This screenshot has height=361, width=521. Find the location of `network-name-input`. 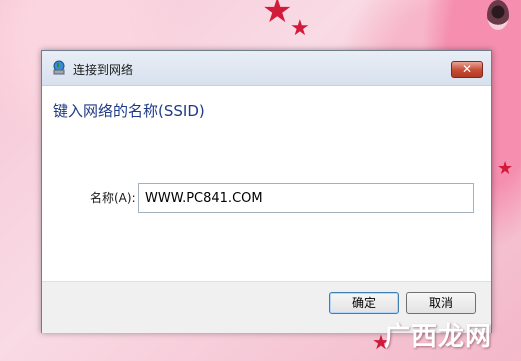

network-name-input is located at coordinates (306, 198).